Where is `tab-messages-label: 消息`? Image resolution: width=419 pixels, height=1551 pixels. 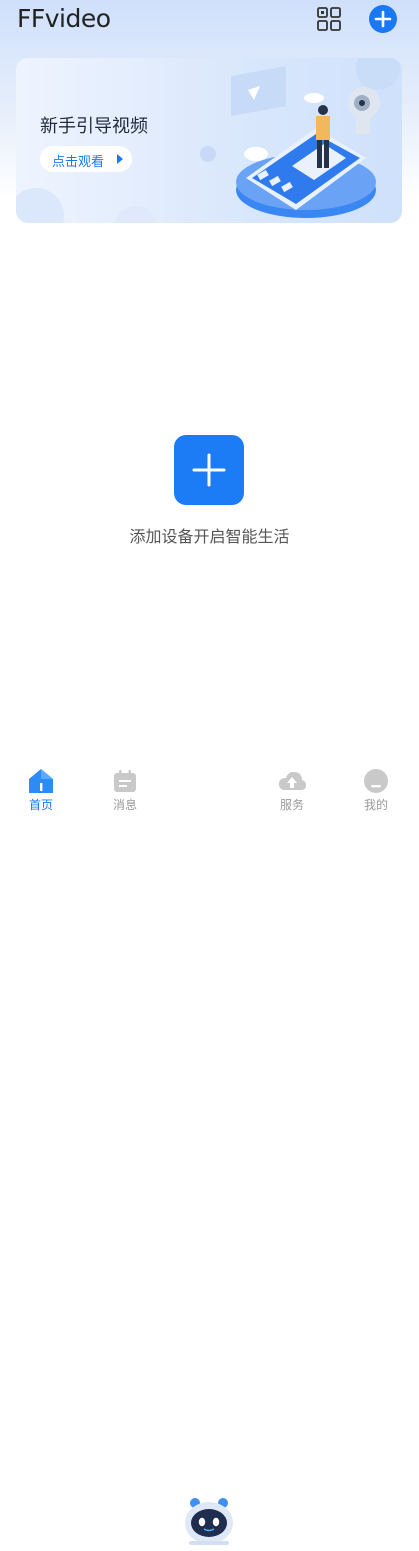
tab-messages-label: 消息 is located at coordinates (124, 805).